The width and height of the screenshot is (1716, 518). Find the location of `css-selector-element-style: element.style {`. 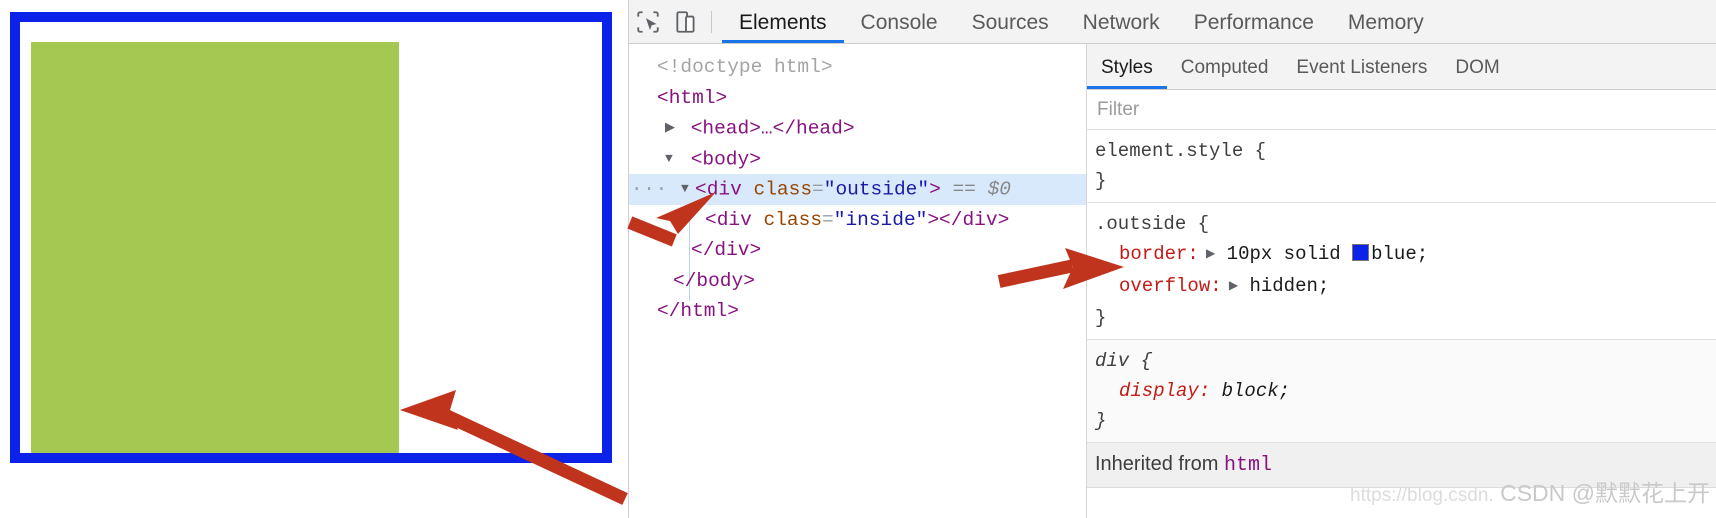

css-selector-element-style: element.style { is located at coordinates (1405, 151).